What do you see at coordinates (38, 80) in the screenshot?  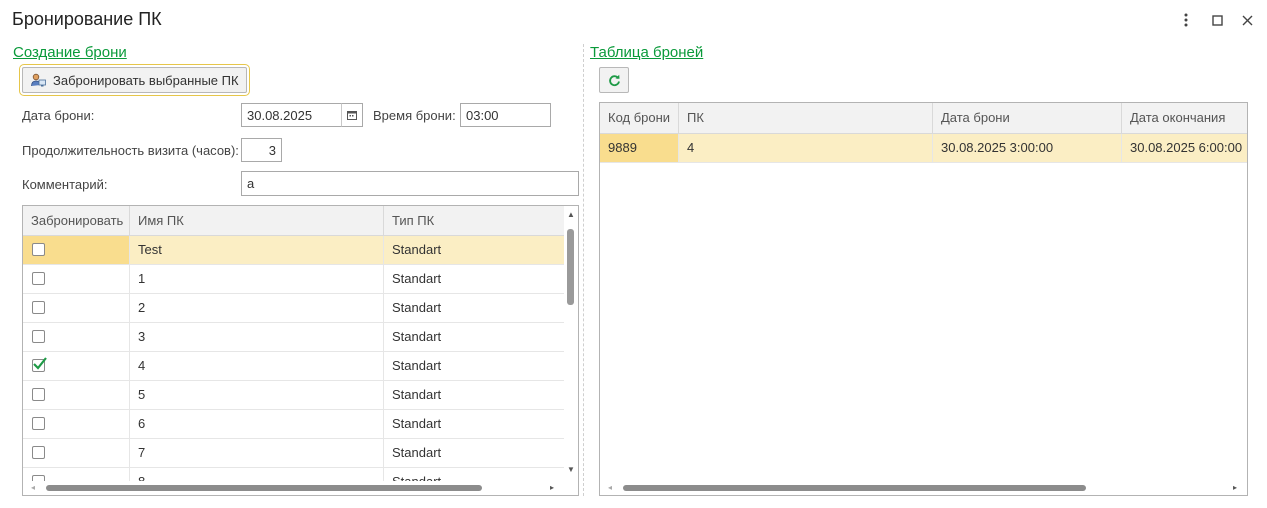 I see `user-computer-icon` at bounding box center [38, 80].